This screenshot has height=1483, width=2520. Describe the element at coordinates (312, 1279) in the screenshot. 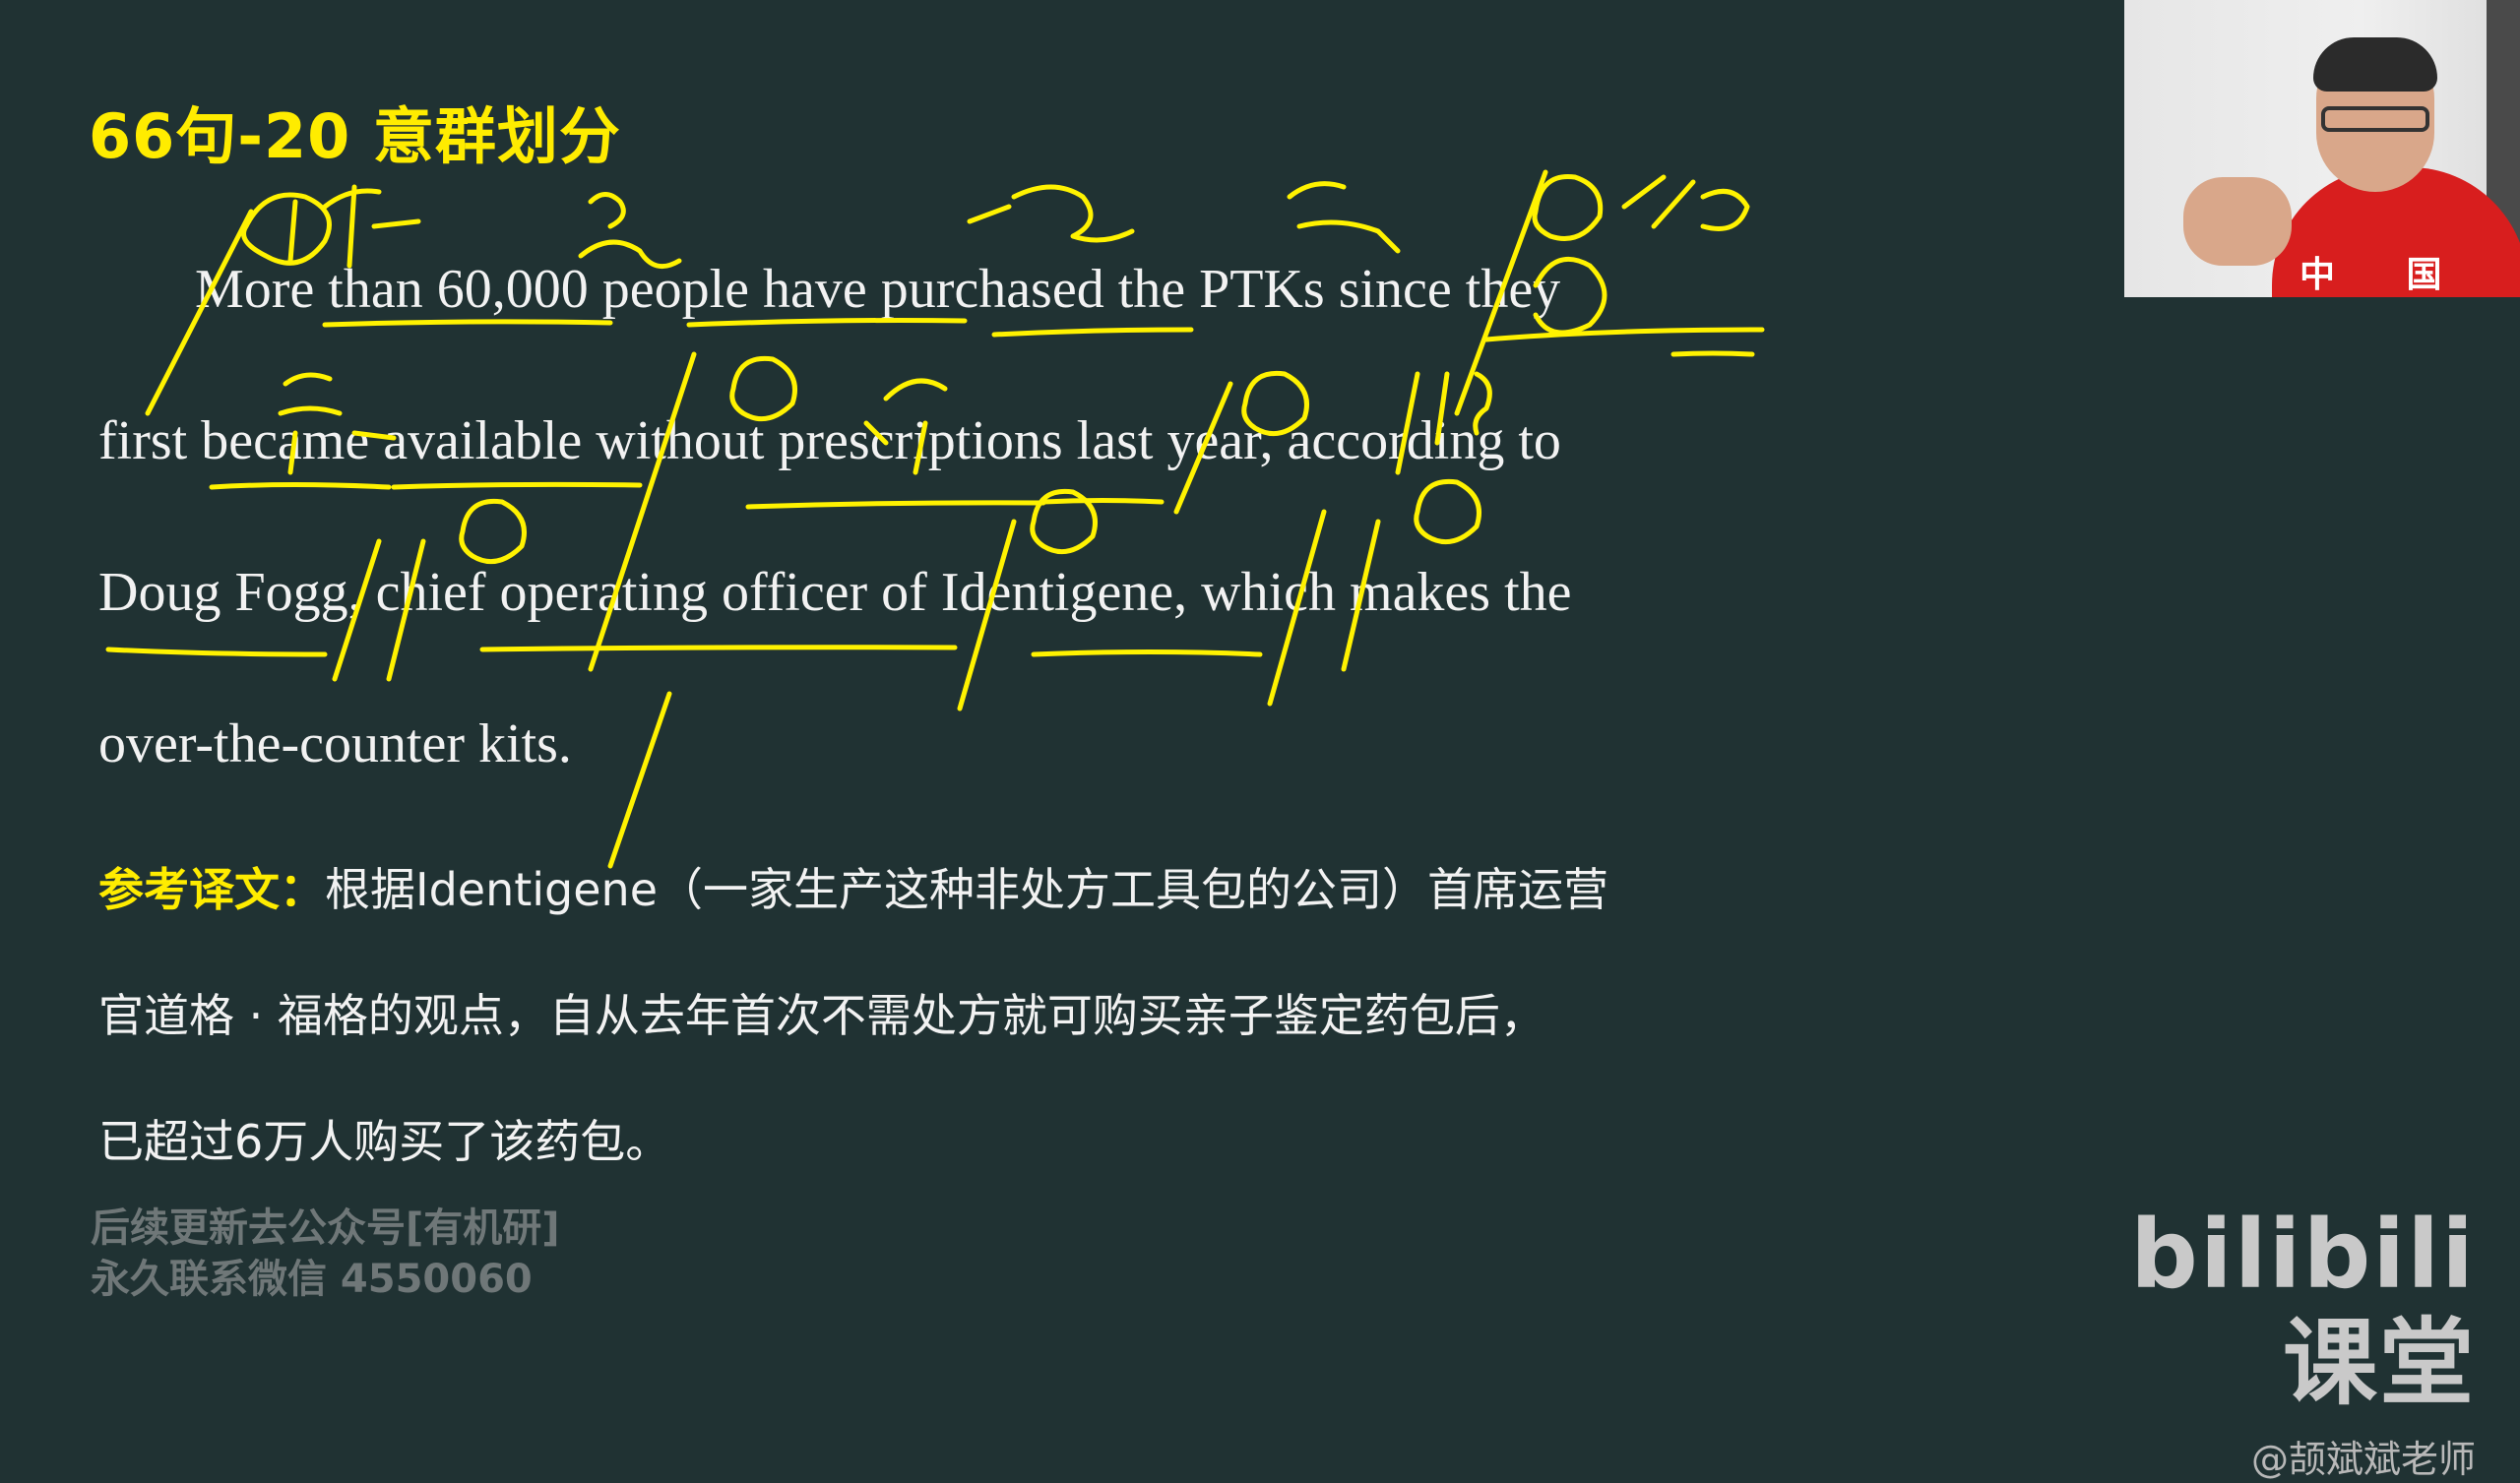

I see `watermark-line-2: 永久联系微信 4550060` at that location.